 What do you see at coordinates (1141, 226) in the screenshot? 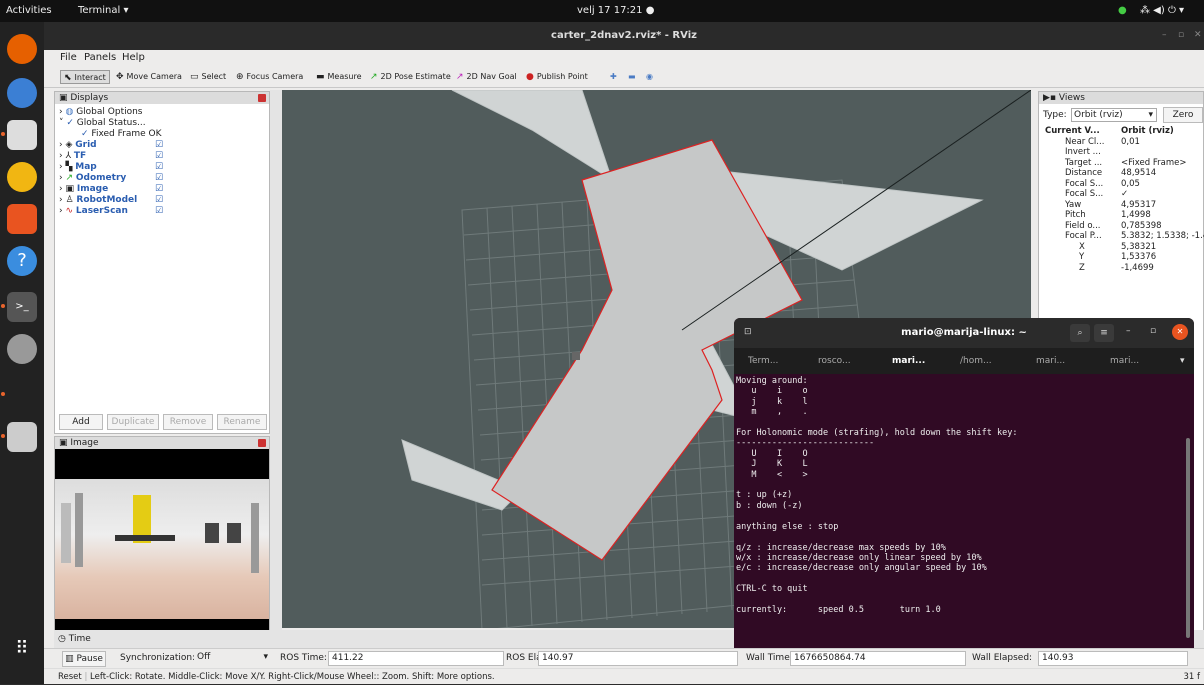
I see `view-prop-value: 0,785398` at bounding box center [1141, 226].